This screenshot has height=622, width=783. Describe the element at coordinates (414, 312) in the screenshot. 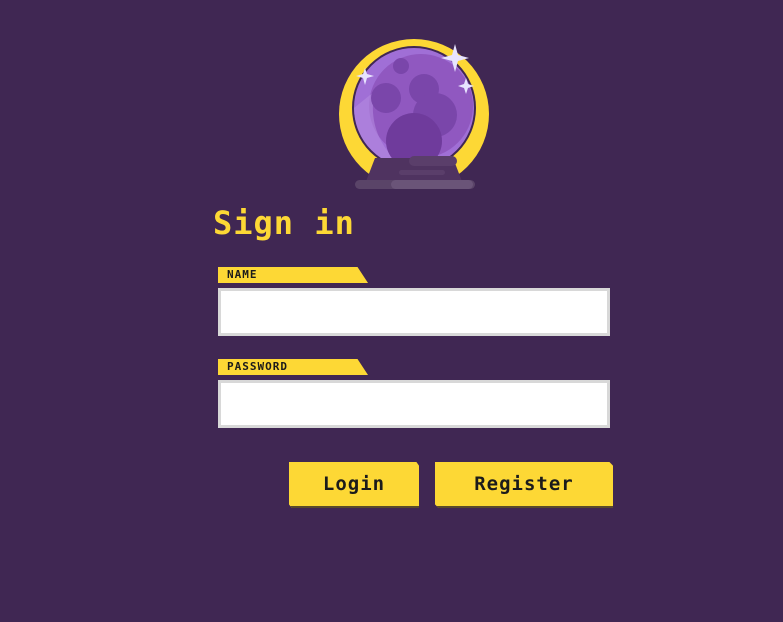

I see `name-input` at that location.